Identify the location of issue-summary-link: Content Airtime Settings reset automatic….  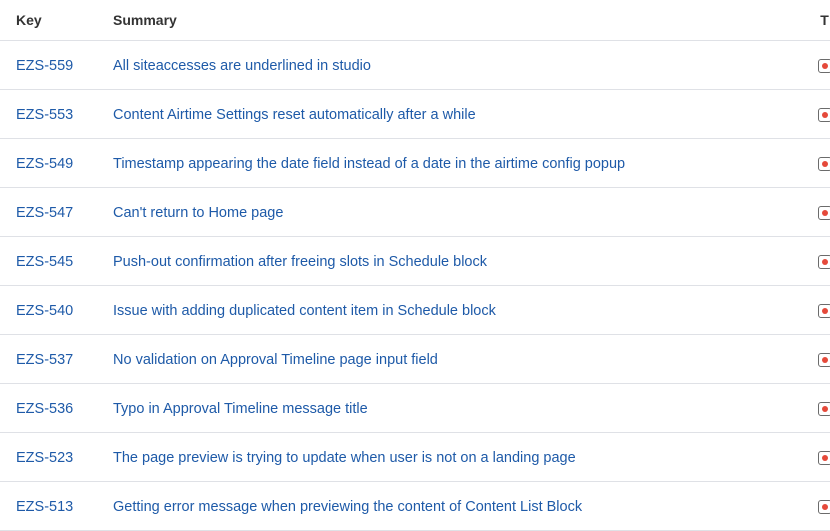
(294, 115).